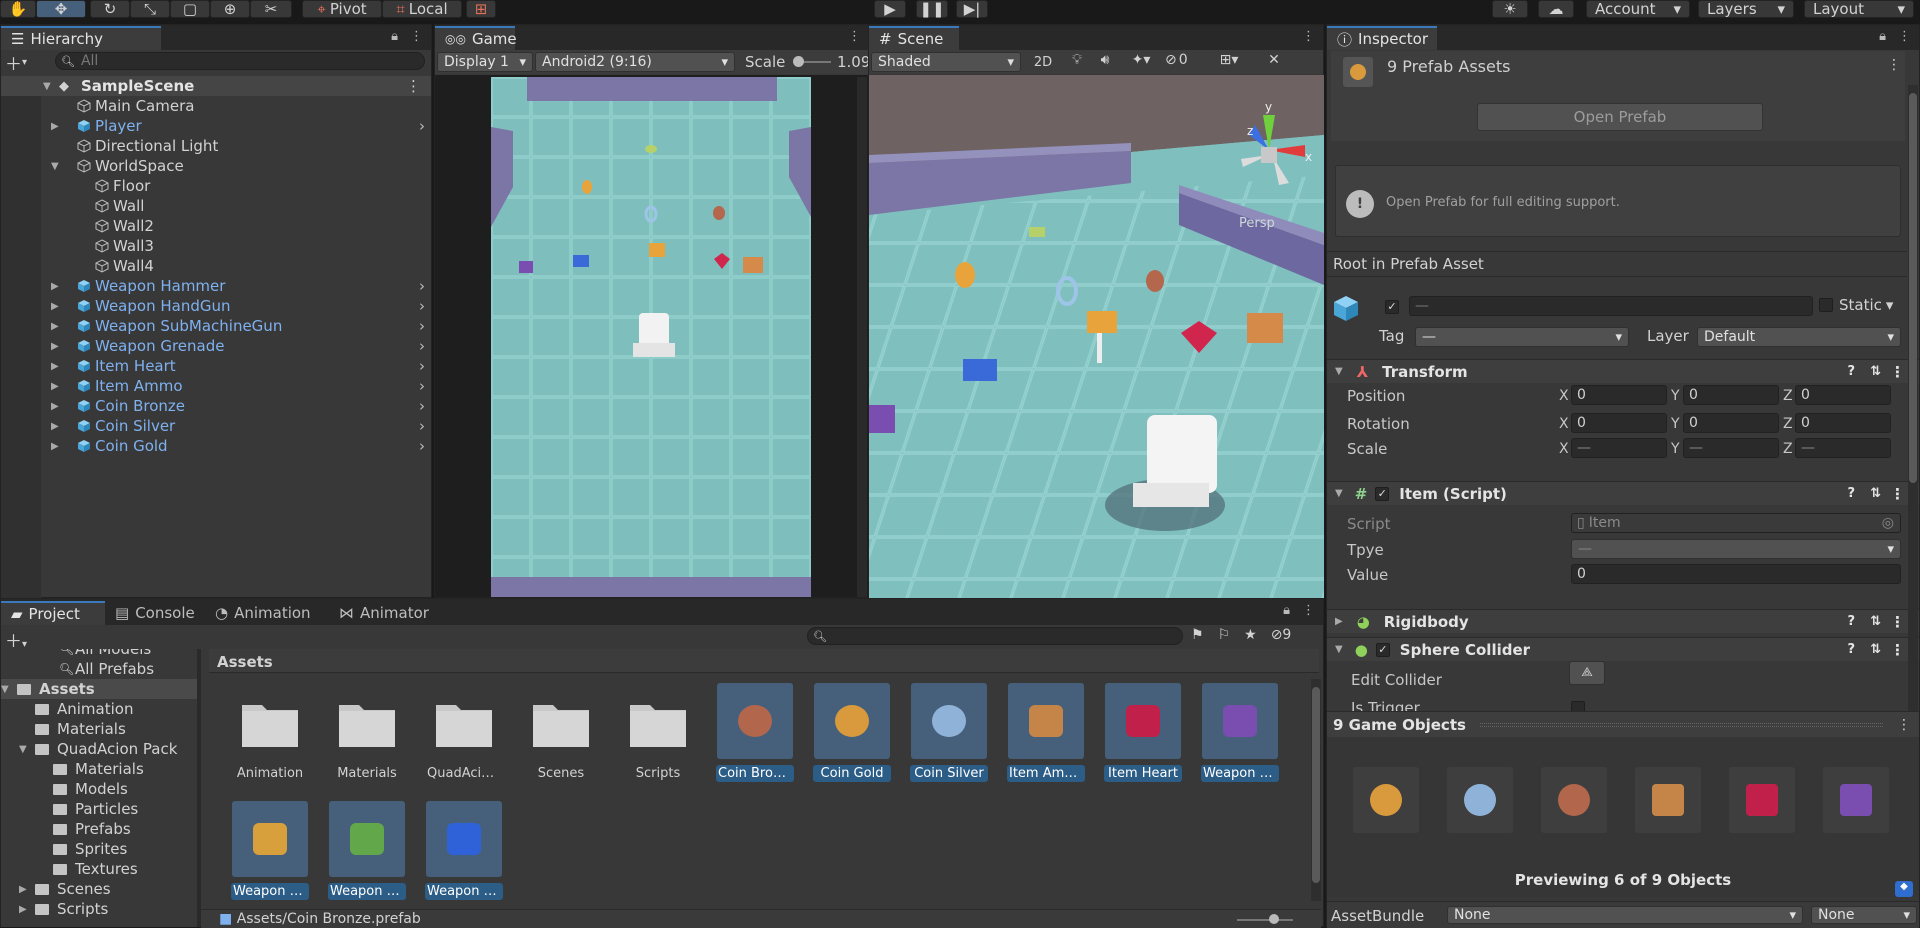 This screenshot has height=928, width=1920. Describe the element at coordinates (1611, 306) in the screenshot. I see `name-field: —` at that location.